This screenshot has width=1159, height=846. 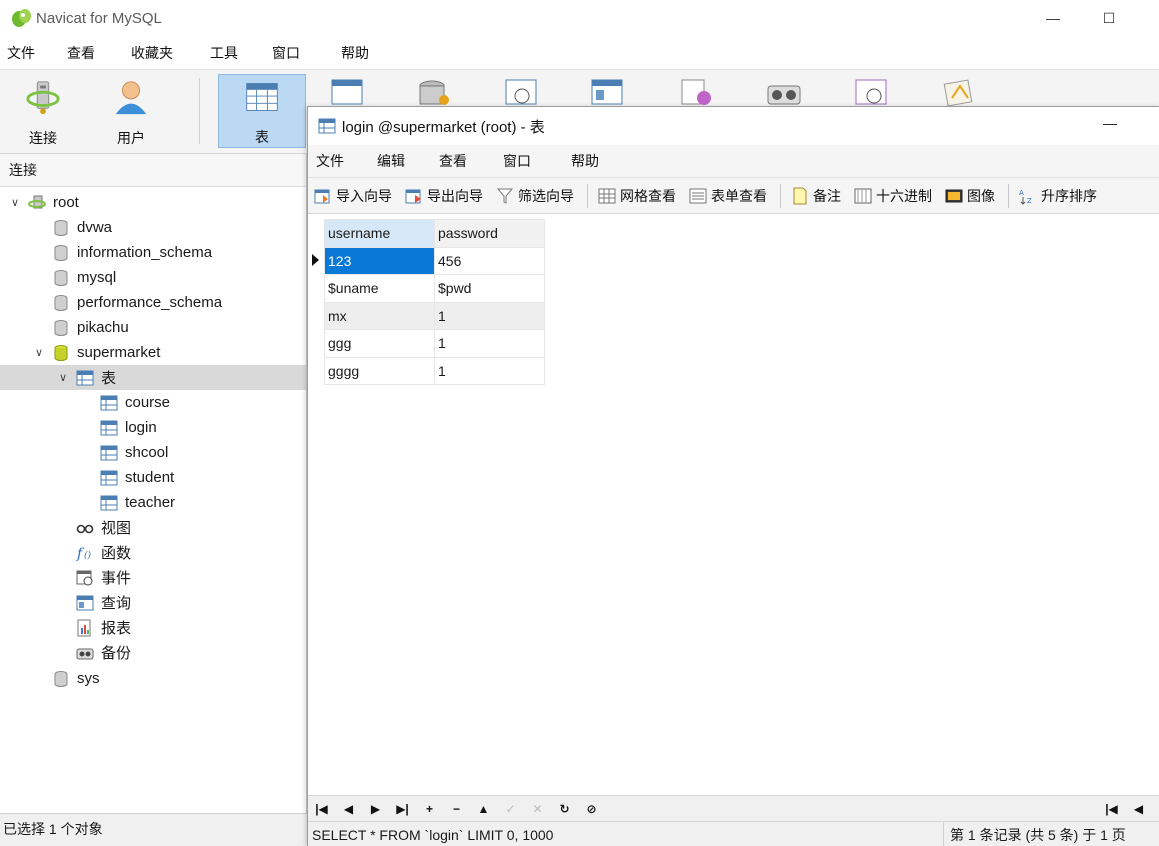 What do you see at coordinates (330, 161) in the screenshot?
I see `child-menu-file: 文件` at bounding box center [330, 161].